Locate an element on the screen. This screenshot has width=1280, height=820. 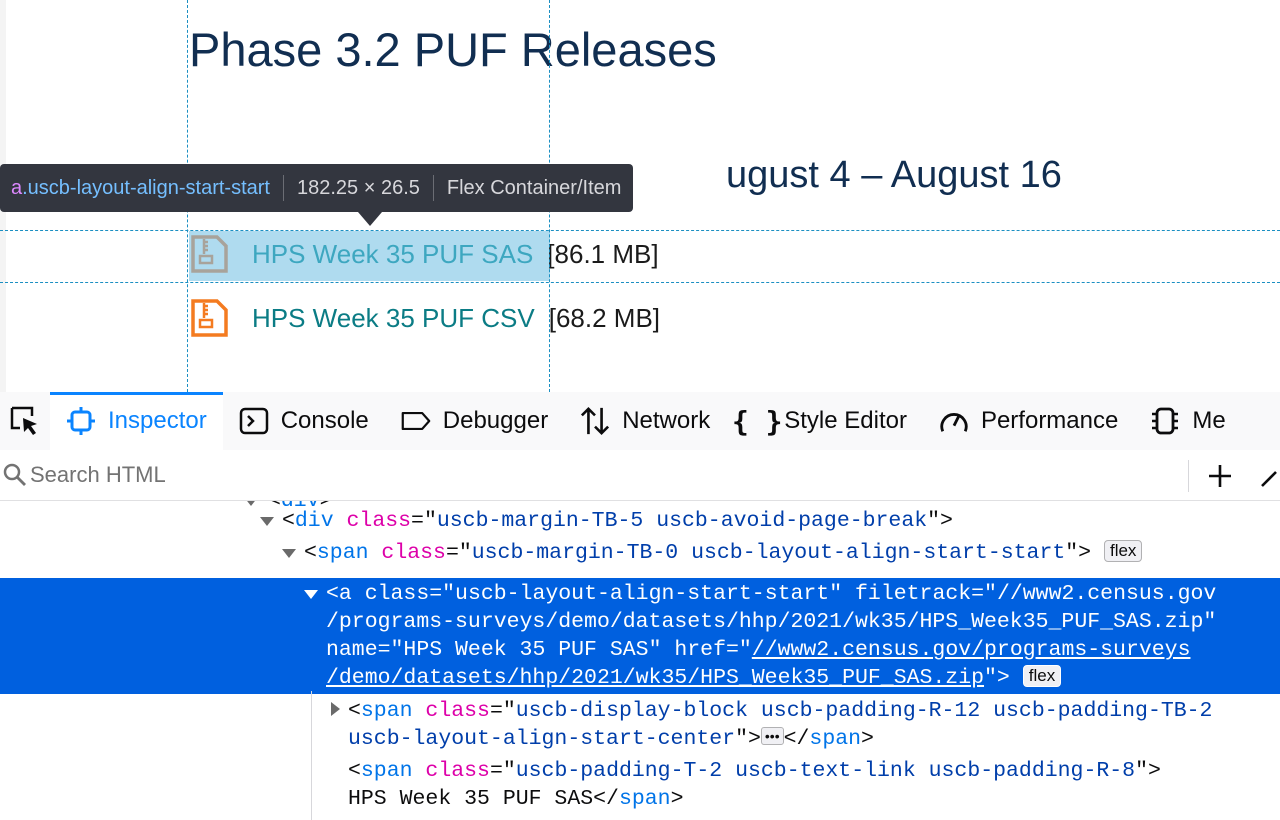
memory-icon is located at coordinates (1165, 421).